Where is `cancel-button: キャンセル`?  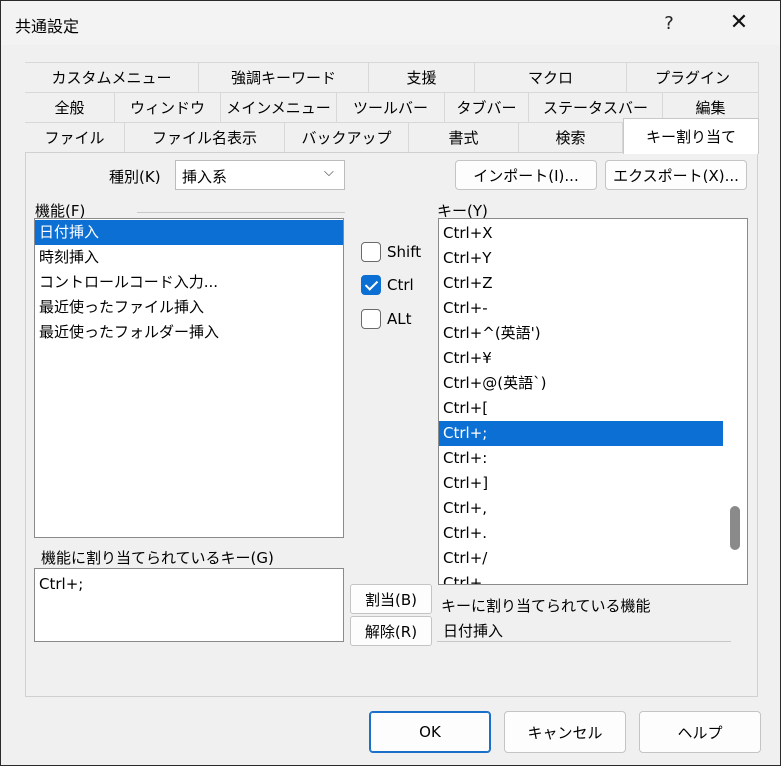 cancel-button: キャンセル is located at coordinates (565, 732).